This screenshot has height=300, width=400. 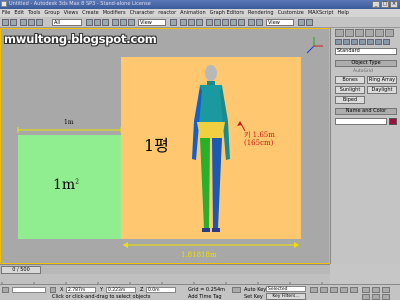 I want to click on unlink-icon, so click(x=31, y=22).